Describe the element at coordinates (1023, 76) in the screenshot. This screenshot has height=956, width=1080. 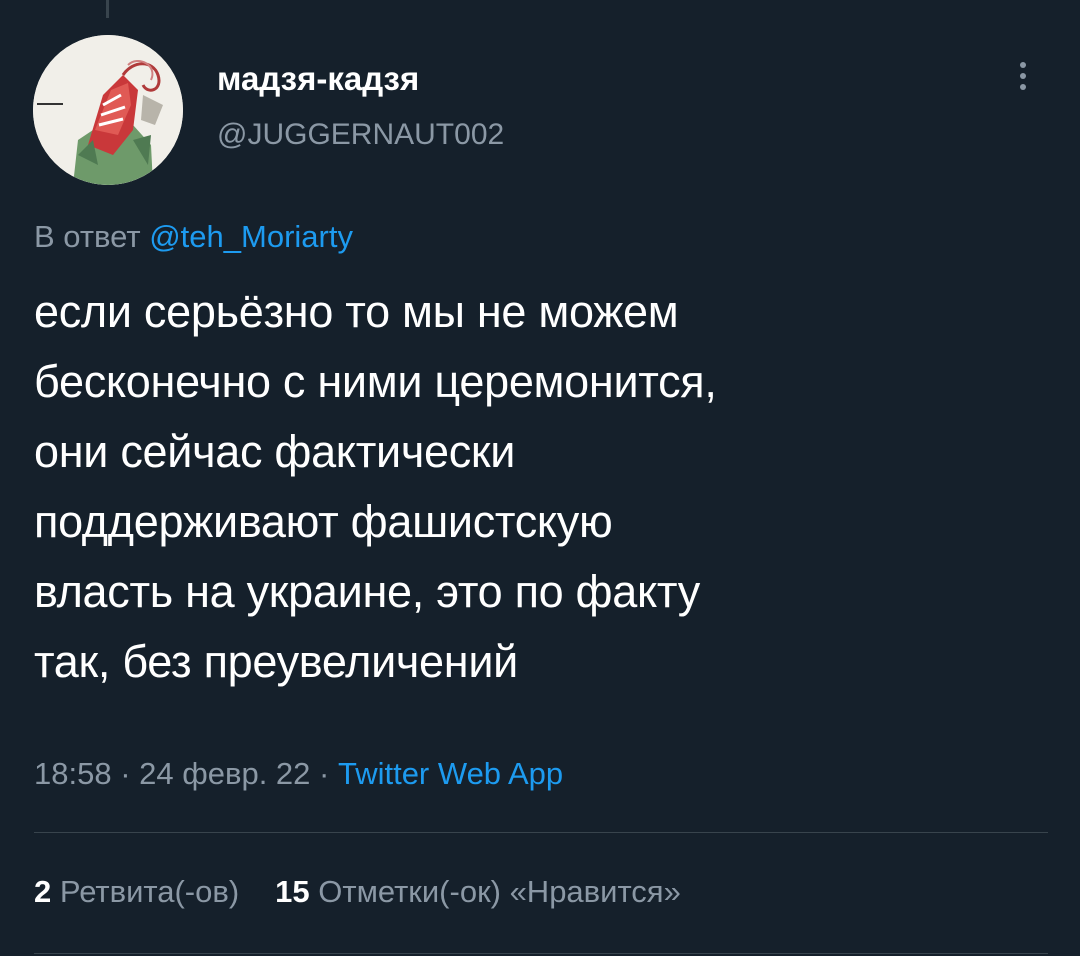
I see `more-vertical-icon` at that location.